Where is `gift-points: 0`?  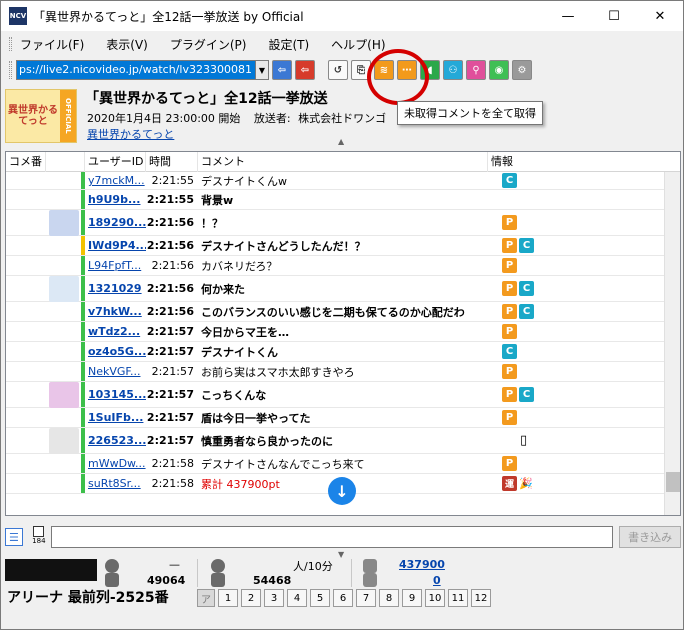 gift-points: 0 is located at coordinates (437, 580).